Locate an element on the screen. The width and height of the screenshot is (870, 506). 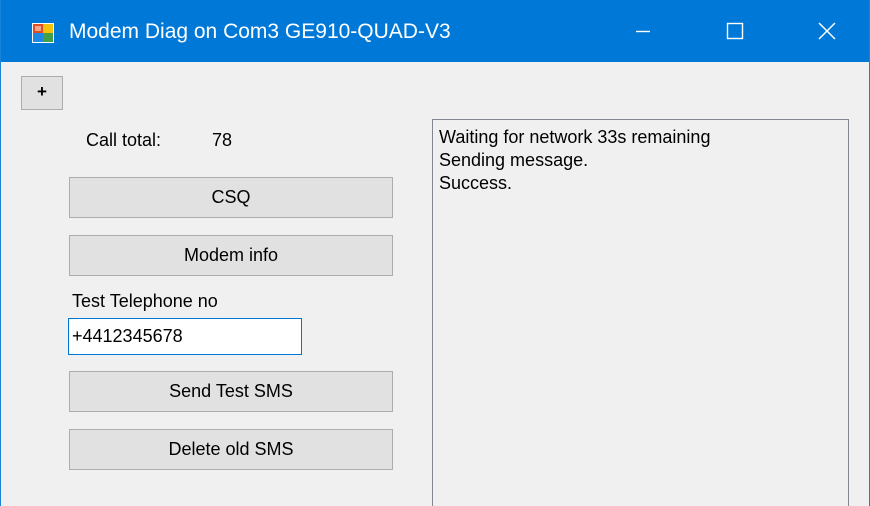
minimize-button is located at coordinates (643, 31).